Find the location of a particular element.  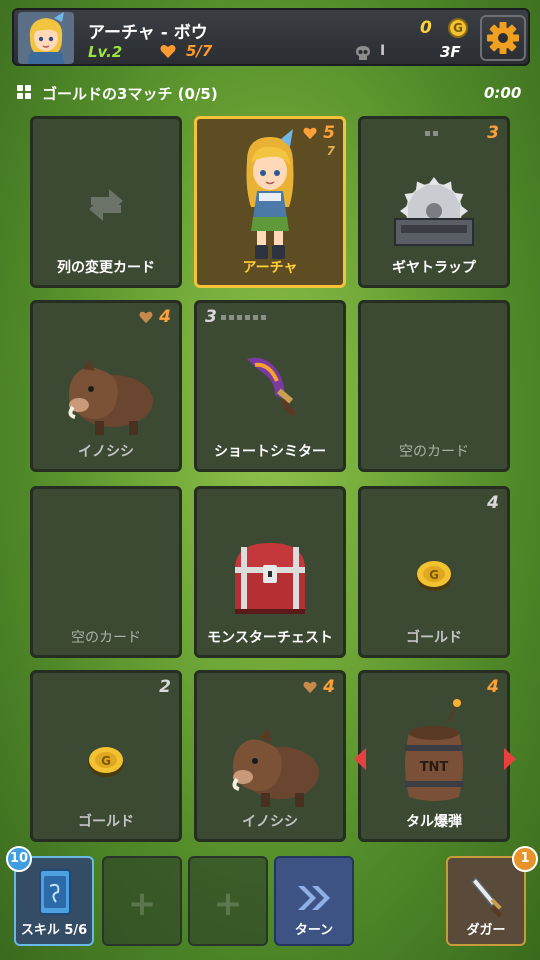

player-status-bar: アーチャ - ボウ Lv.2 5/7 0 G I 3F is located at coordinates (271, 37).